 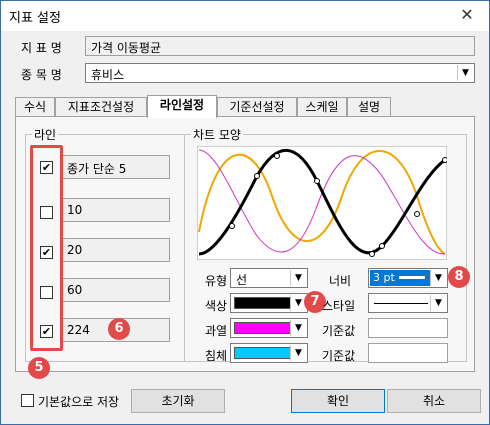 I want to click on color-swatch, so click(x=263, y=303).